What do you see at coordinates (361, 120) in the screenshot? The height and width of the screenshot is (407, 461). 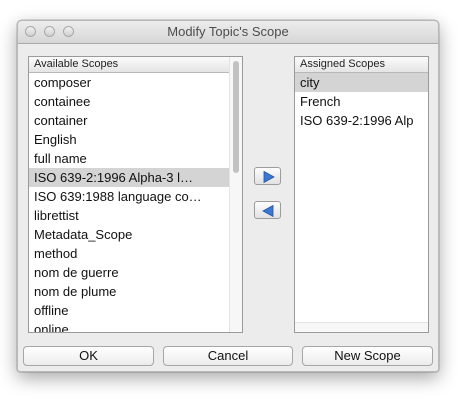 I see `list-item: ISO 639-2:1996 Alp` at bounding box center [361, 120].